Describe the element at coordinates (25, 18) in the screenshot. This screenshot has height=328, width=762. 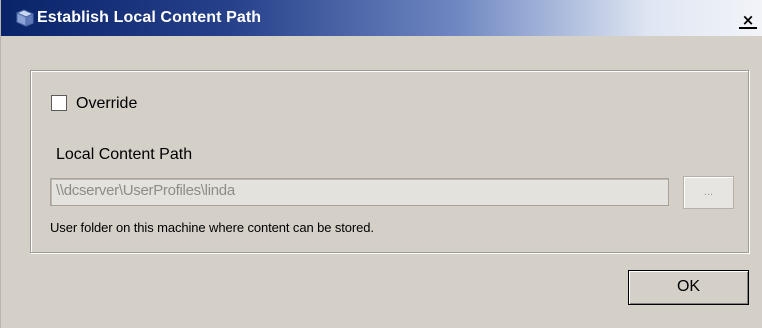
I see `app-window-icon` at that location.